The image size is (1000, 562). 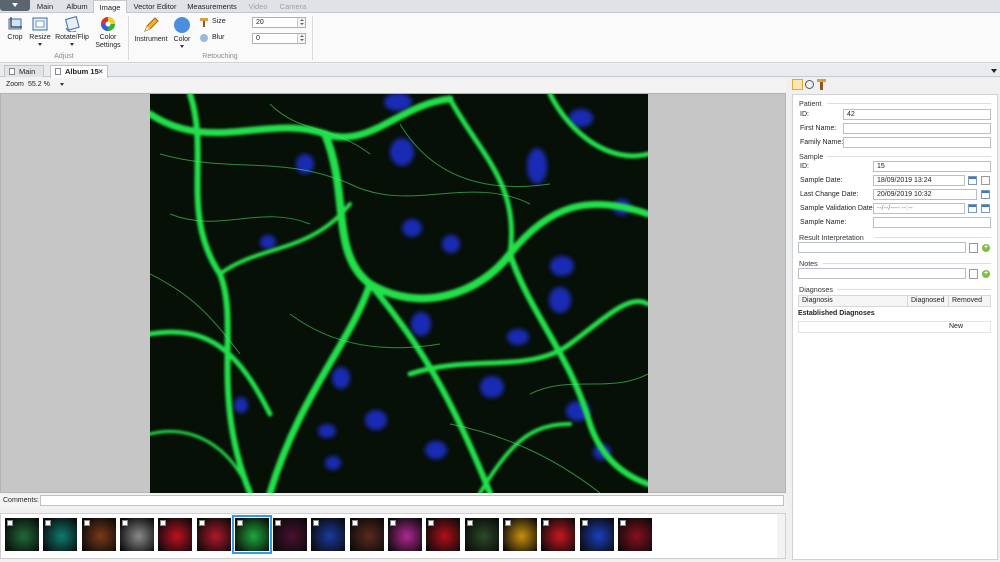 What do you see at coordinates (279, 22) in the screenshot?
I see `size-stepper: 20` at bounding box center [279, 22].